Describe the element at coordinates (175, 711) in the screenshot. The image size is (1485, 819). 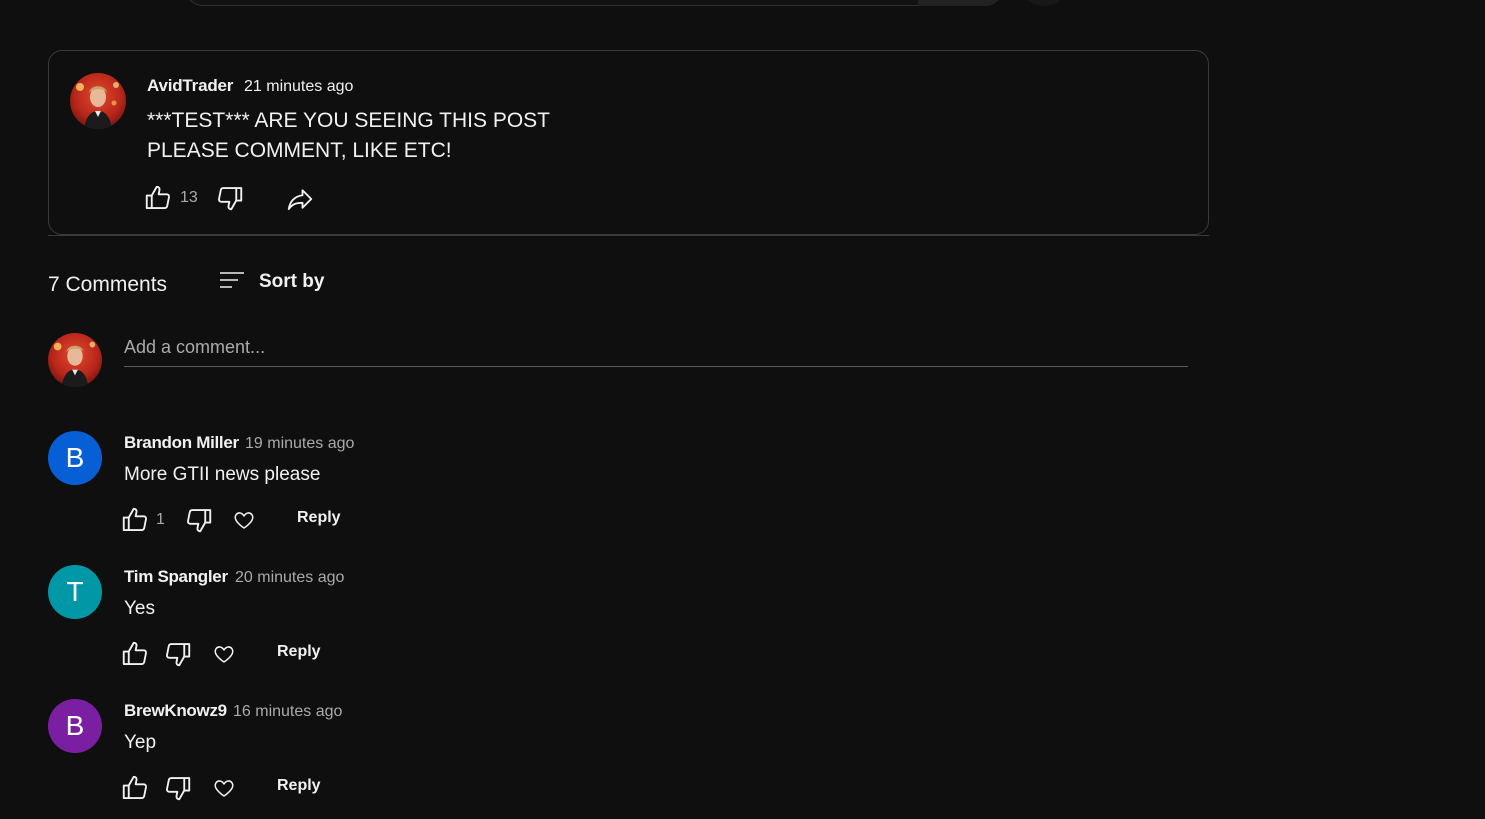
I see `comment-author: BrewKnowz9` at that location.